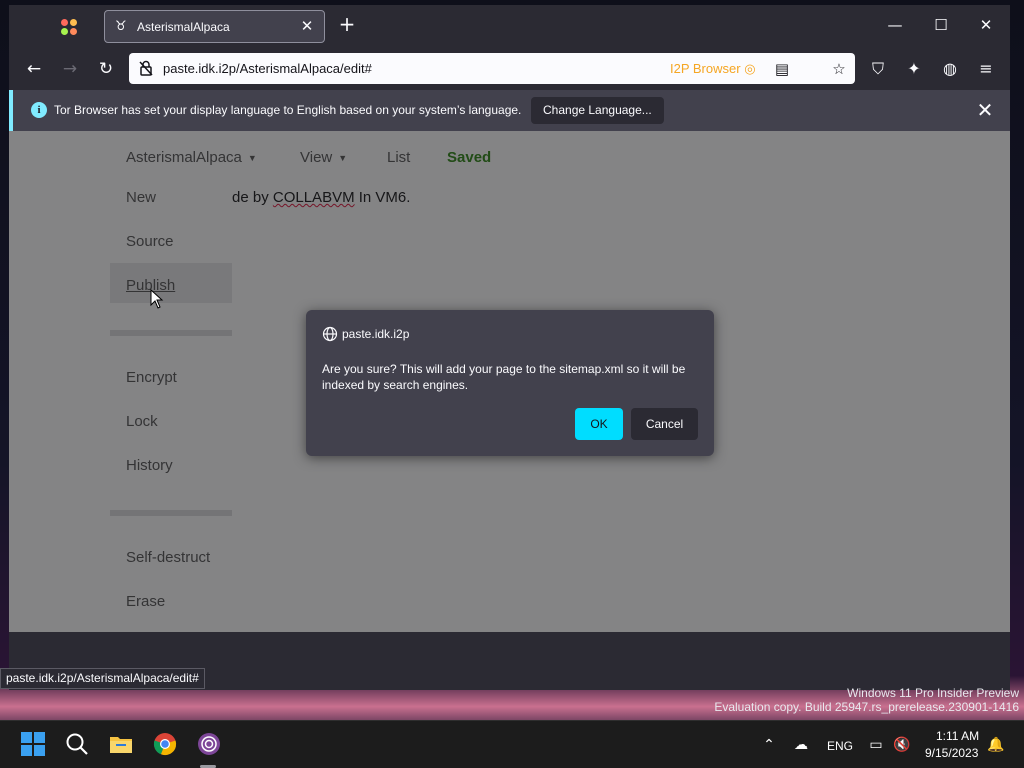 Image resolution: width=1024 pixels, height=768 pixels. Describe the element at coordinates (986, 25) in the screenshot. I see `close-window-icon: ✕` at that location.